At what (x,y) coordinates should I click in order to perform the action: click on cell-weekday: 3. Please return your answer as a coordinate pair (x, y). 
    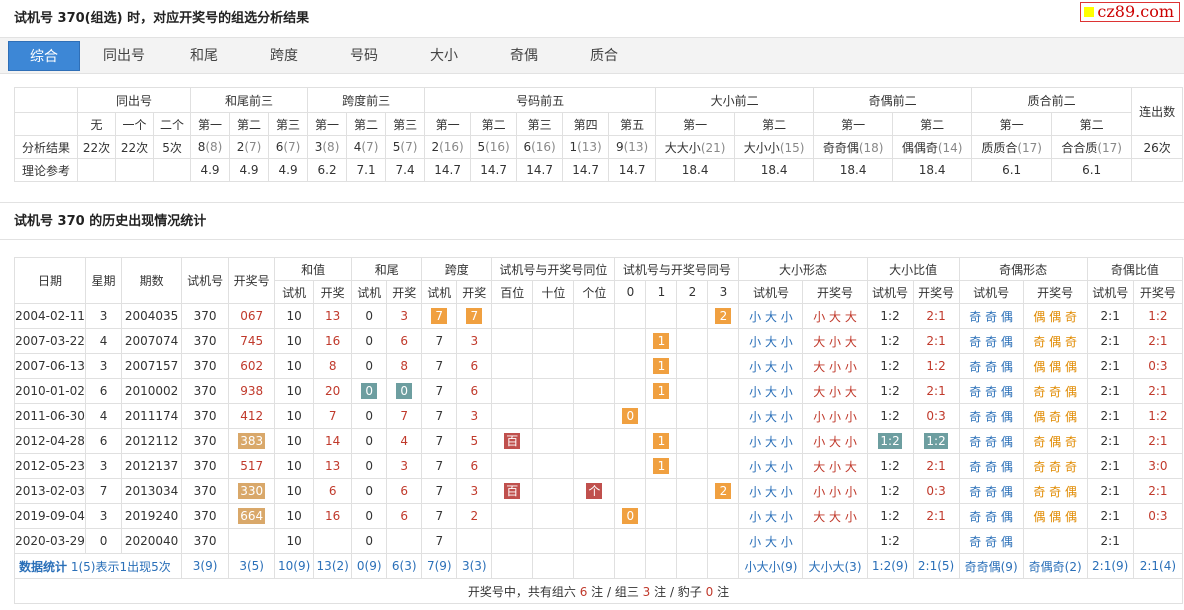
    Looking at the image, I should click on (104, 366).